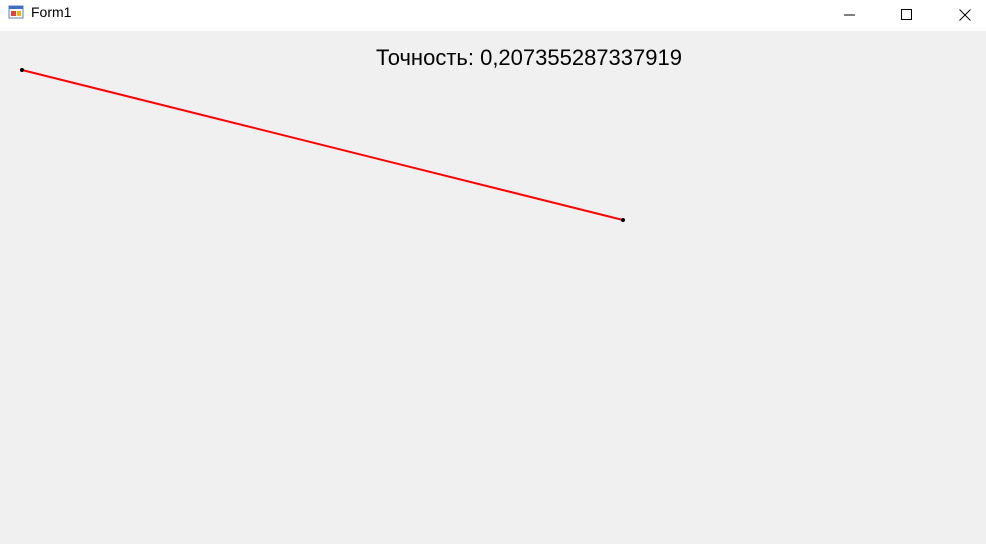 The height and width of the screenshot is (544, 986). I want to click on maximize-button, so click(907, 15).